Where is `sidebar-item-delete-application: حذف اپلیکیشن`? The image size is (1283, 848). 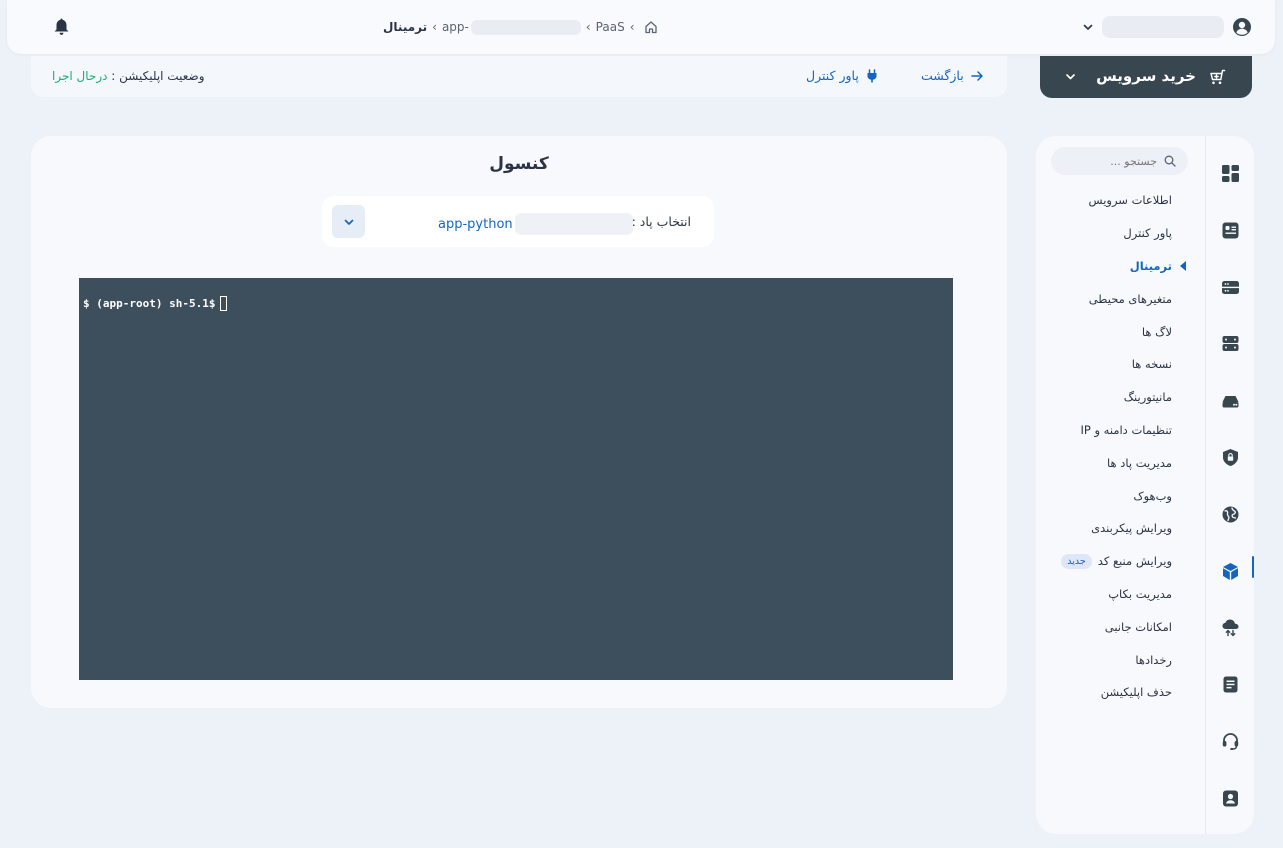 sidebar-item-delete-application: حذف اپلیکیشن is located at coordinates (1107, 692).